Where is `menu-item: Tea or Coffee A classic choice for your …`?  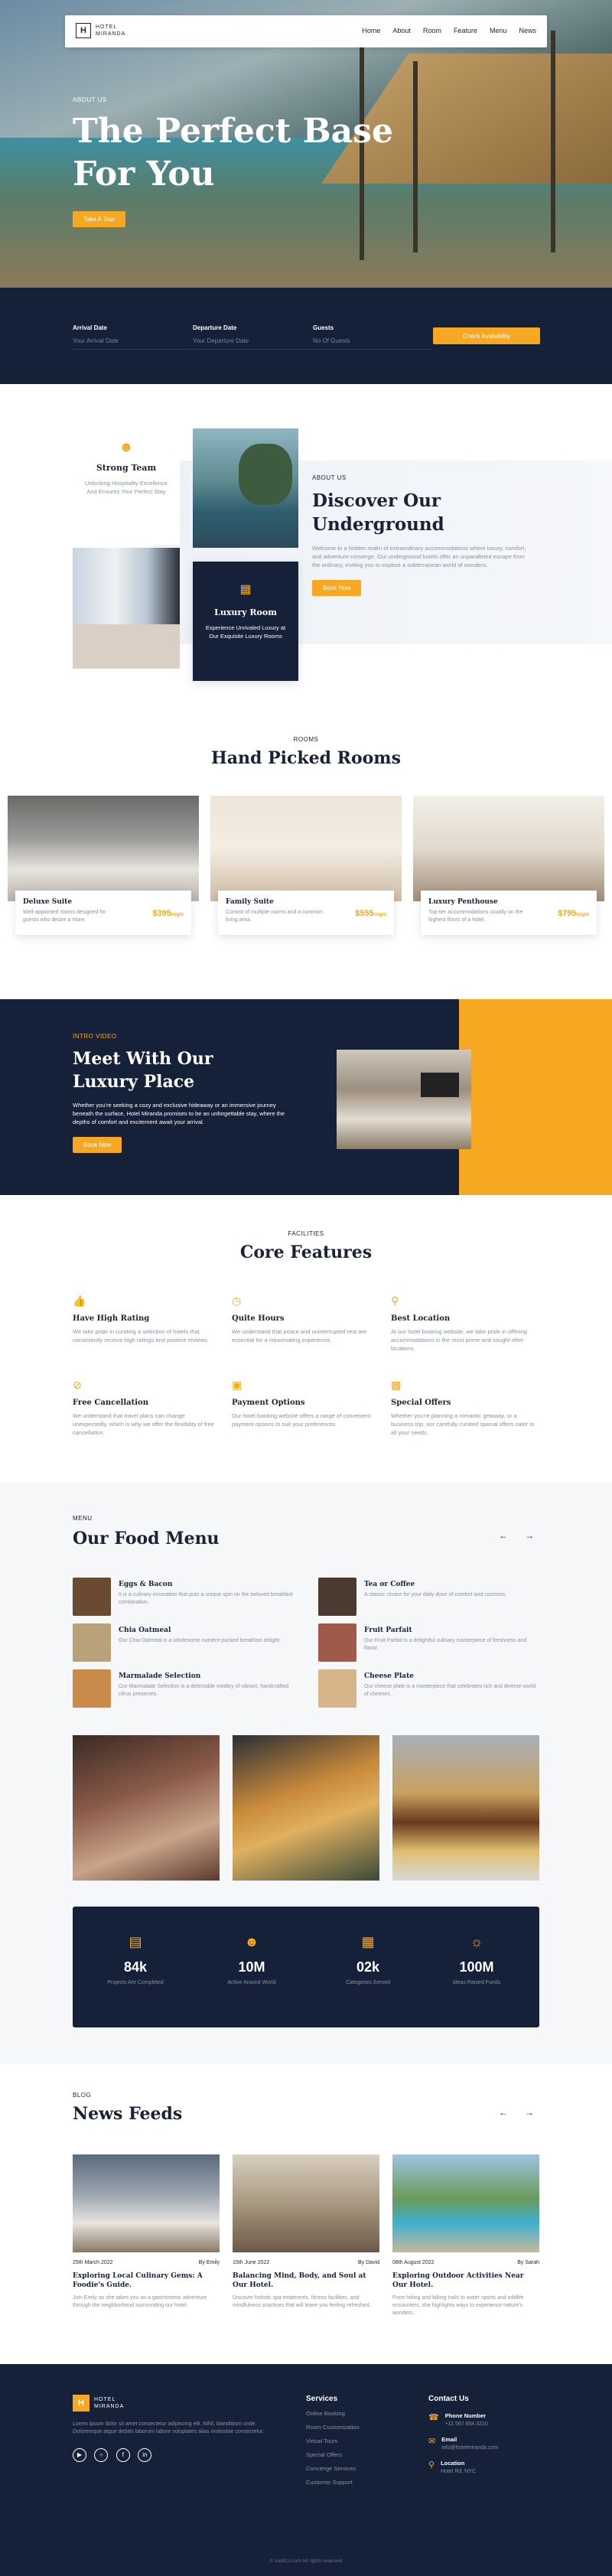
menu-item: Tea or Coffee A classic choice for your … is located at coordinates (433, 1597).